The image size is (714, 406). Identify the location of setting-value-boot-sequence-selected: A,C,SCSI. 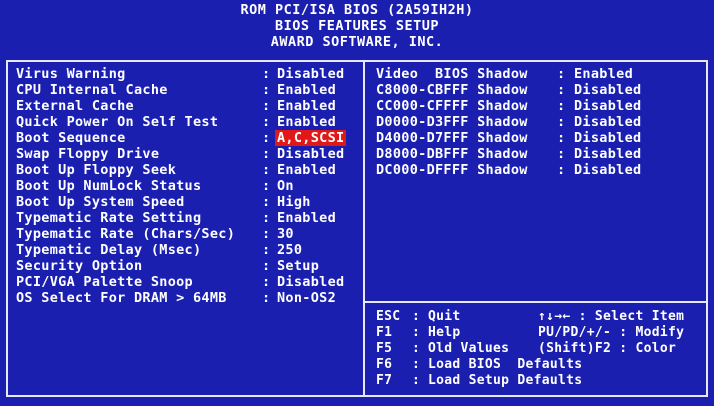
(311, 138).